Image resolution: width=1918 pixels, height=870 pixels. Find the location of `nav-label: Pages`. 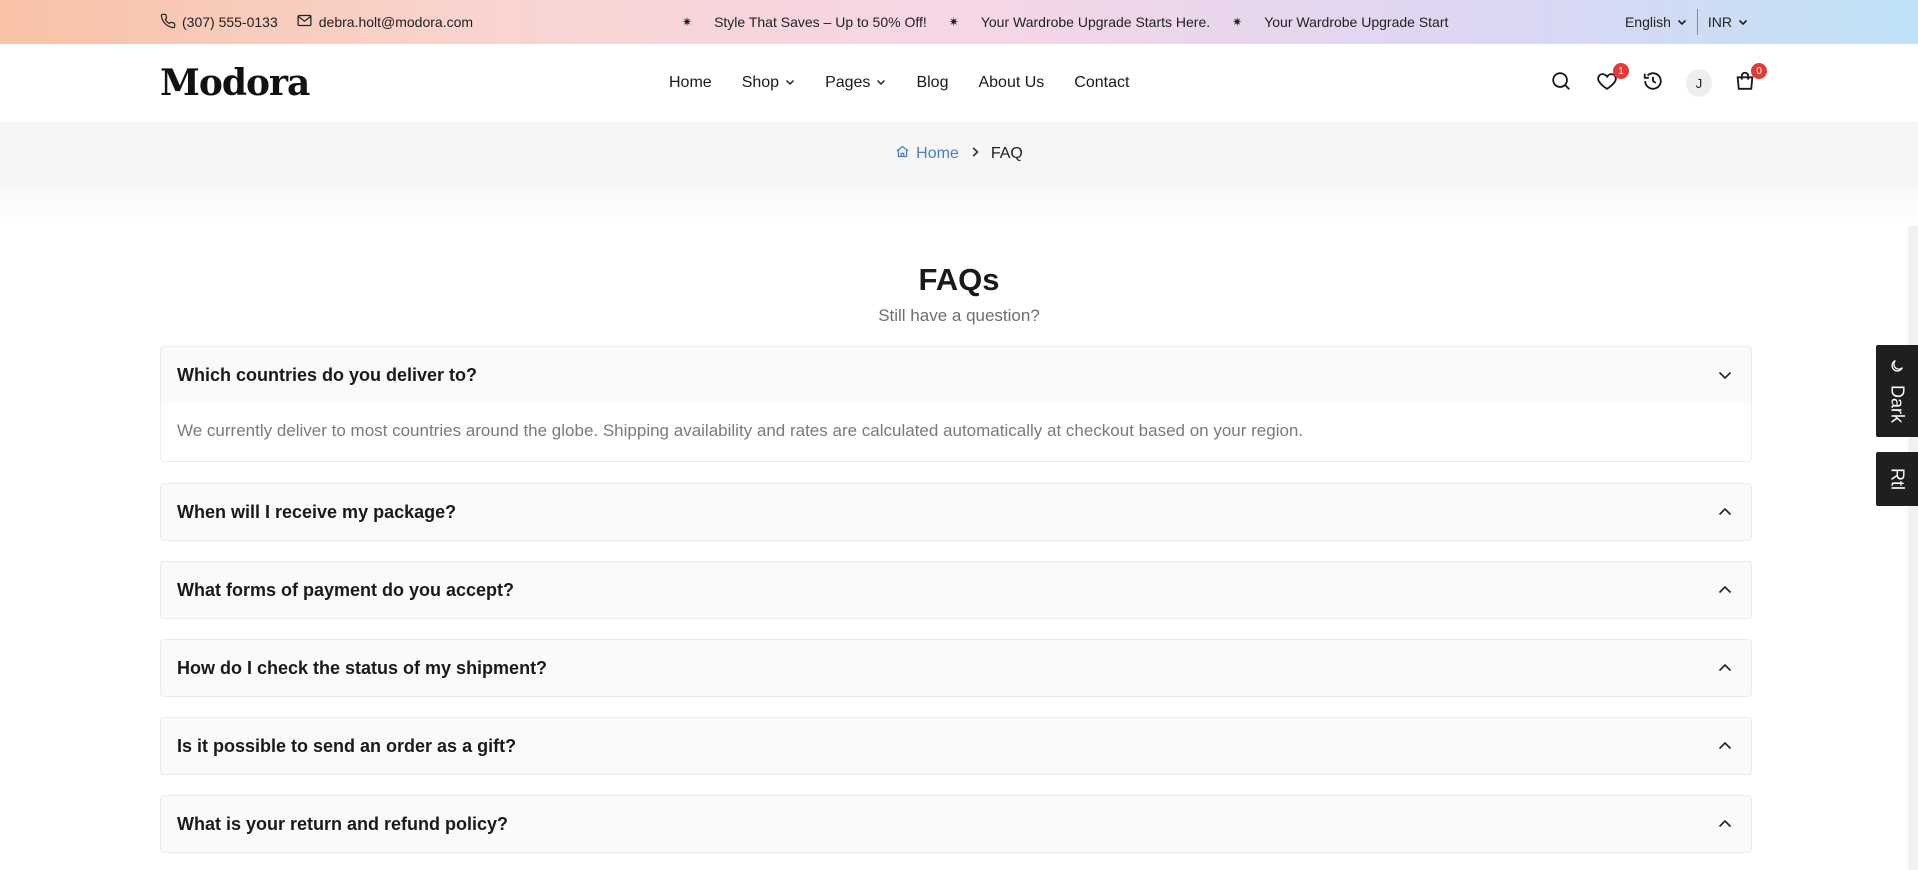

nav-label: Pages is located at coordinates (848, 82).